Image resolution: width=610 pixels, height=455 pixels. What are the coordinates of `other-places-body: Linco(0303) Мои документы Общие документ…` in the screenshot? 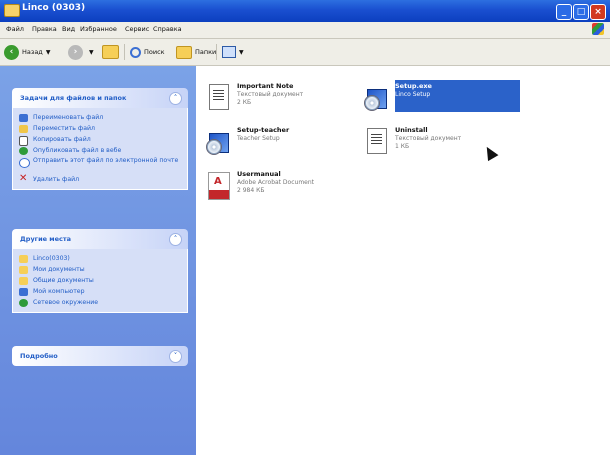 It's located at (100, 281).